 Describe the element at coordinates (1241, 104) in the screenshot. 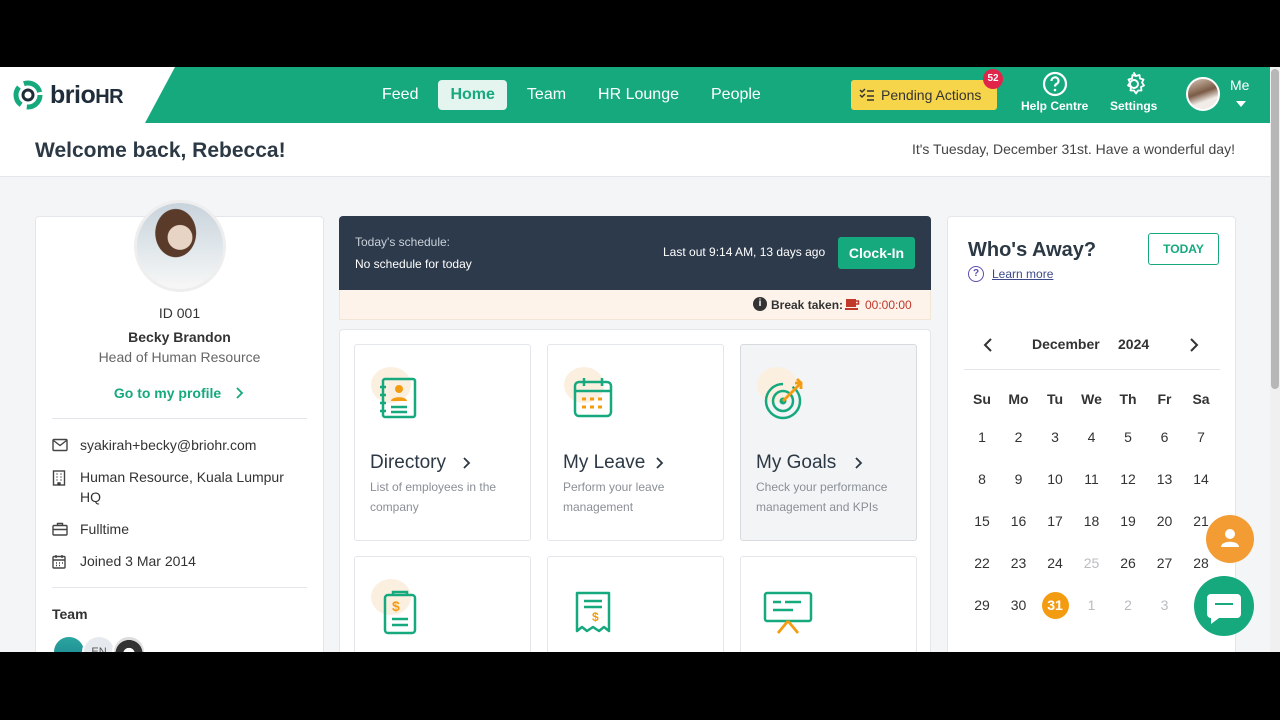

I see `caret-down-icon` at that location.